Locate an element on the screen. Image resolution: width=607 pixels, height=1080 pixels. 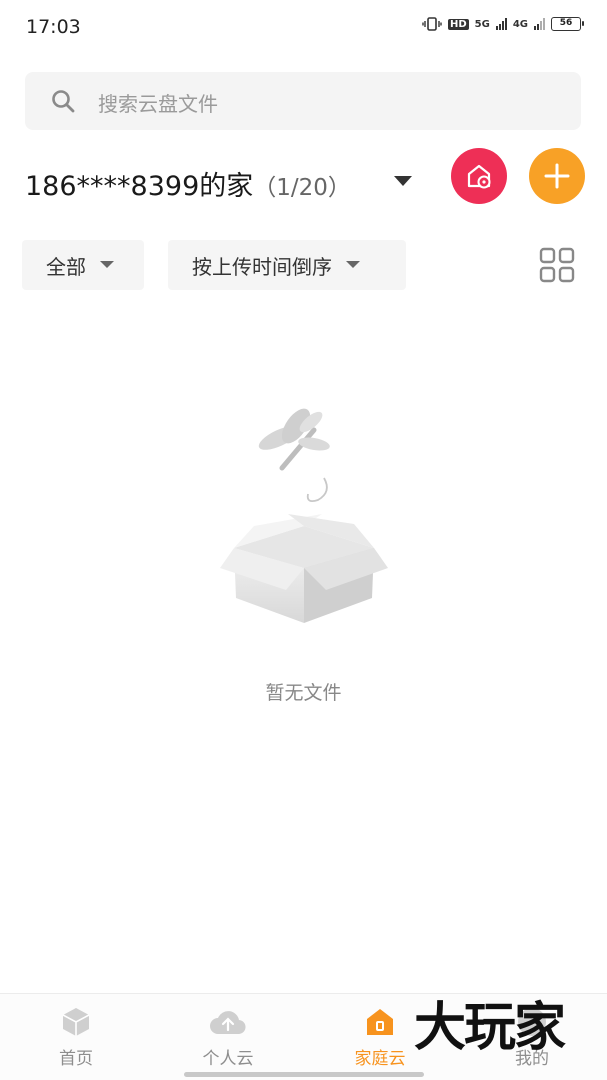
nav-item-personal-cloud: 个人云 is located at coordinates (228, 1037).